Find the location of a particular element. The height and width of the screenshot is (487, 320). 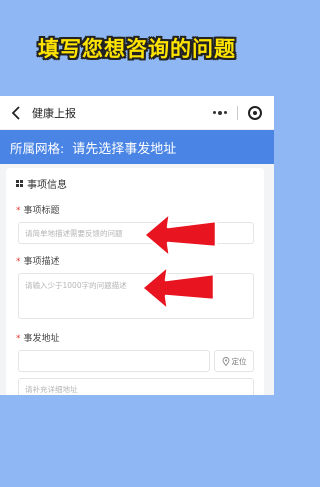

grid-selector: 所属网格: 请先选择事发地址 is located at coordinates (137, 147).